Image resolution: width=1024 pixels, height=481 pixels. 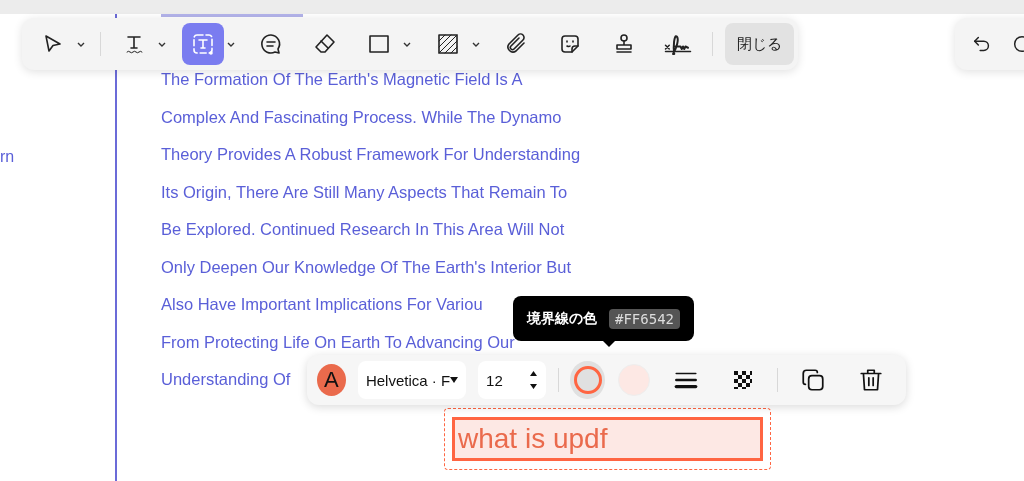 I want to click on document-text-line: Only Deepen Our Knowledge Of The Earth's Interior But, so click(x=366, y=266).